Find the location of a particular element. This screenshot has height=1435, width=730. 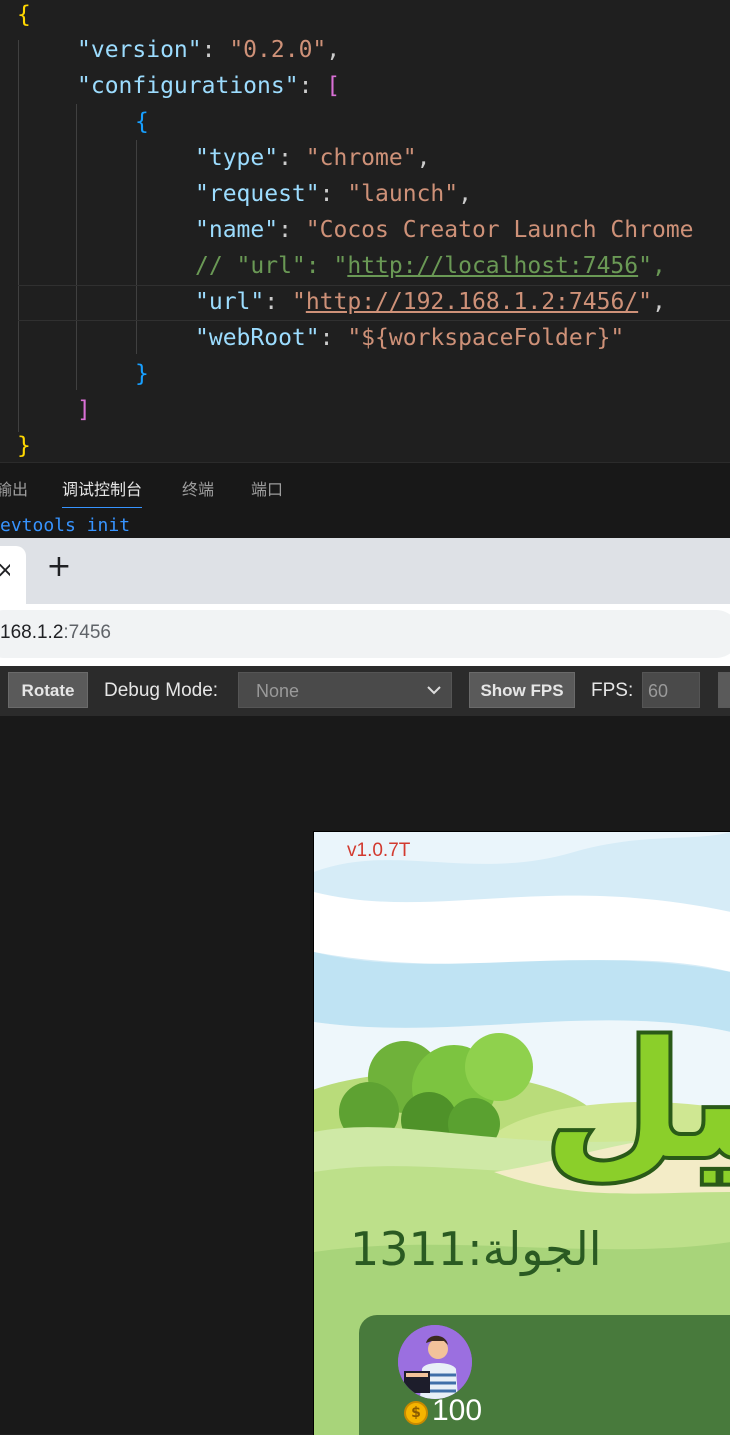

tab-debug-console: 调试控制台 is located at coordinates (102, 492).